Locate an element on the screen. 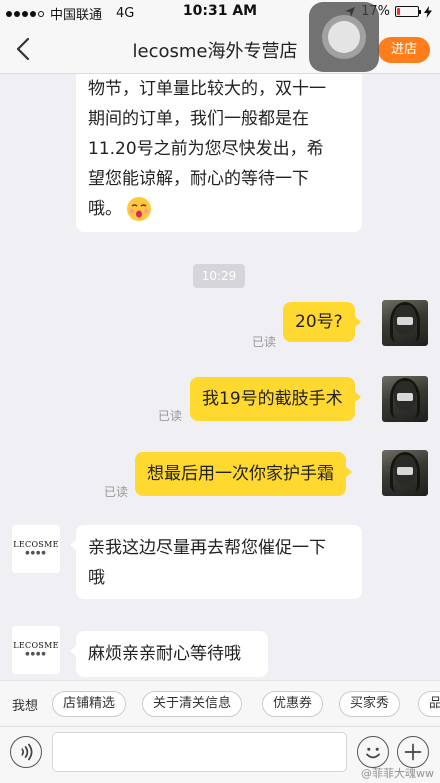 The image size is (440, 783). charging-bolt-icon is located at coordinates (428, 11).